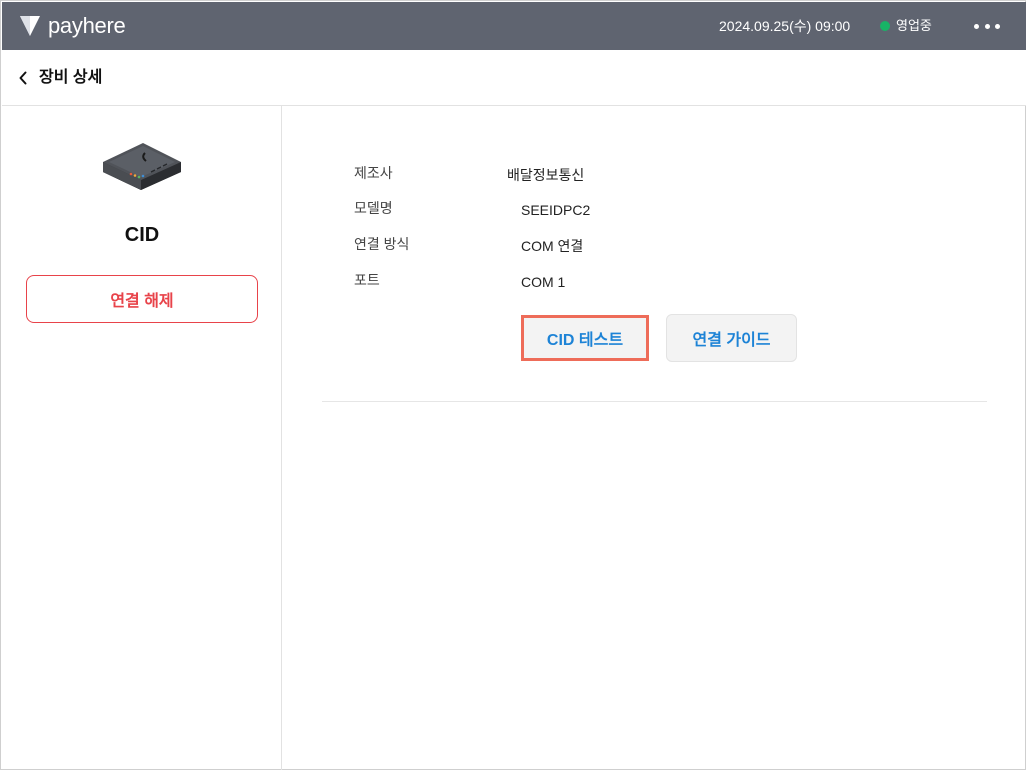 The width and height of the screenshot is (1026, 770). Describe the element at coordinates (556, 210) in the screenshot. I see `model-value: SEEIDPC2` at that location.